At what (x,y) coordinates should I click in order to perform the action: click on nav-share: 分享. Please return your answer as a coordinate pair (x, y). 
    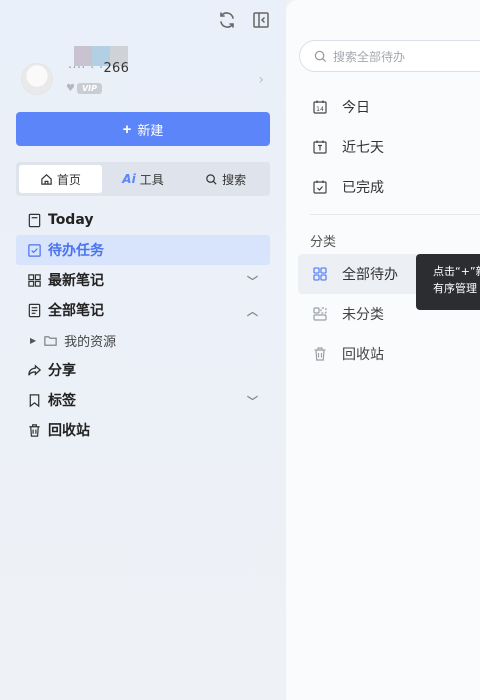
    Looking at the image, I should click on (143, 370).